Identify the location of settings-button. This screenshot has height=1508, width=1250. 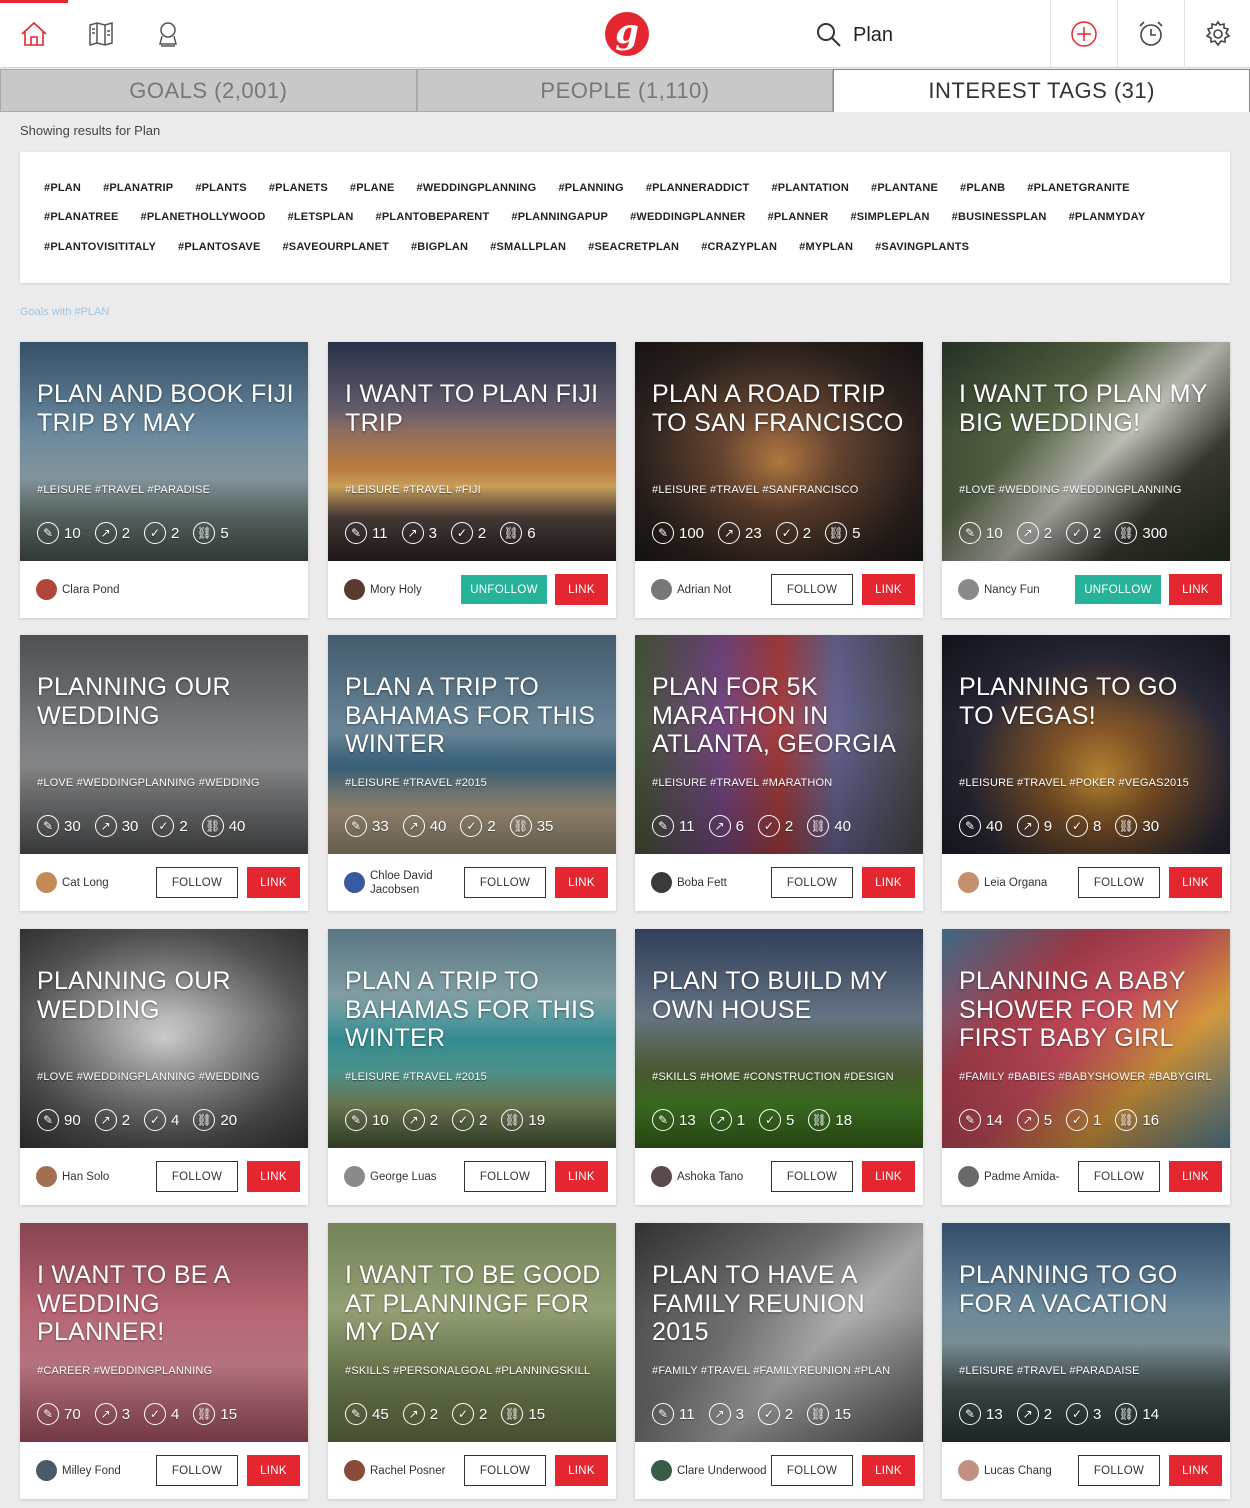
(1217, 34).